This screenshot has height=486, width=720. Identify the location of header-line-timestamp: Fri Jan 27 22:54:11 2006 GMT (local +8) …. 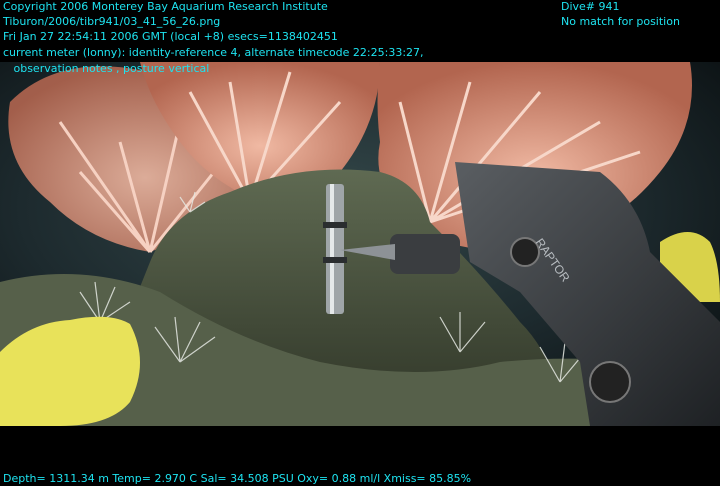
(170, 36).